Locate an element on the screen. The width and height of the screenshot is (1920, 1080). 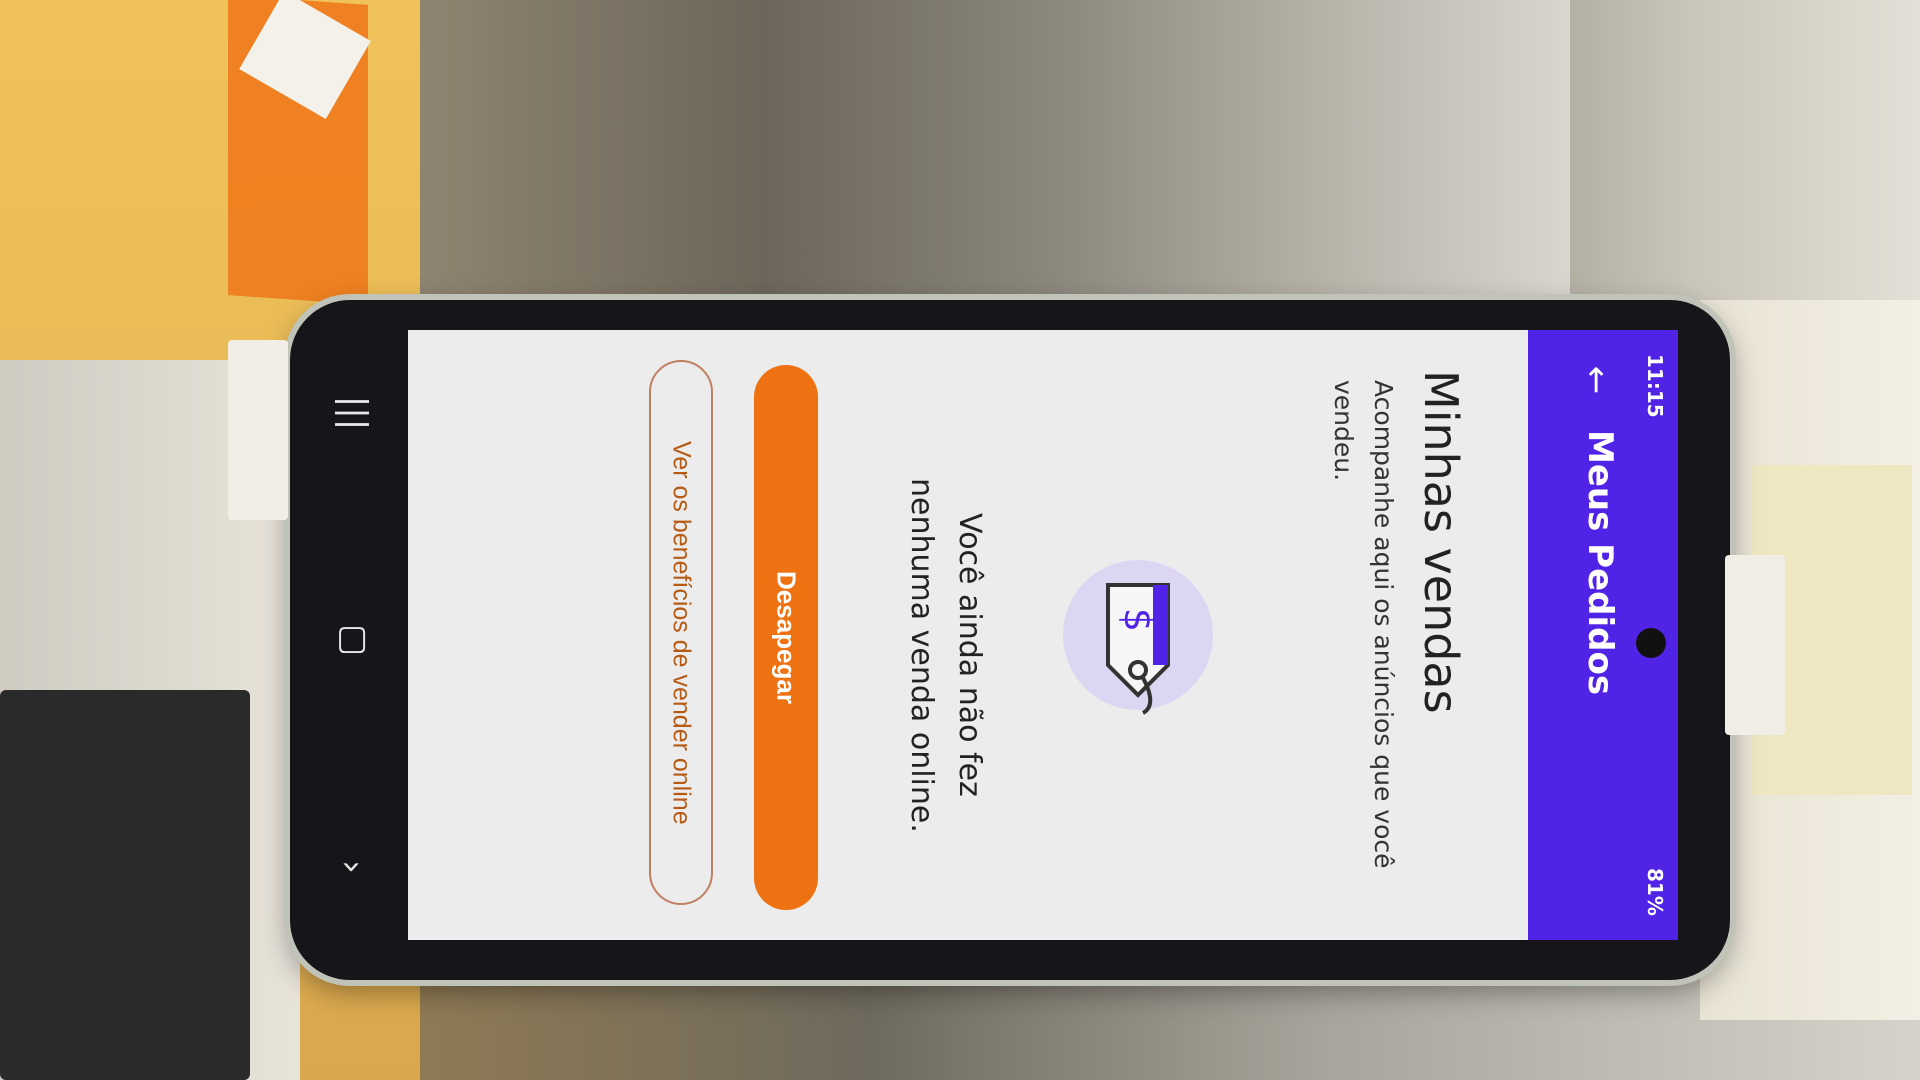
home-icon: ▢ is located at coordinates (350, 640).